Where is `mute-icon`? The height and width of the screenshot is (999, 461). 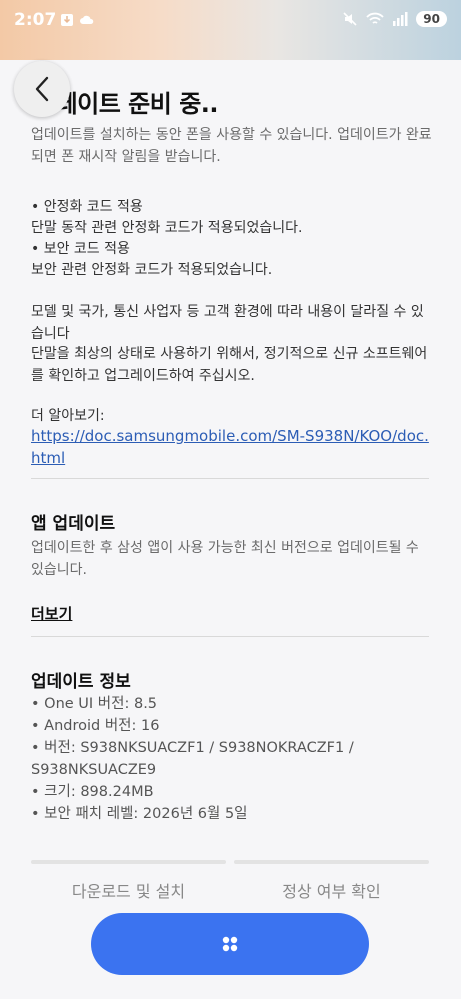 mute-icon is located at coordinates (350, 19).